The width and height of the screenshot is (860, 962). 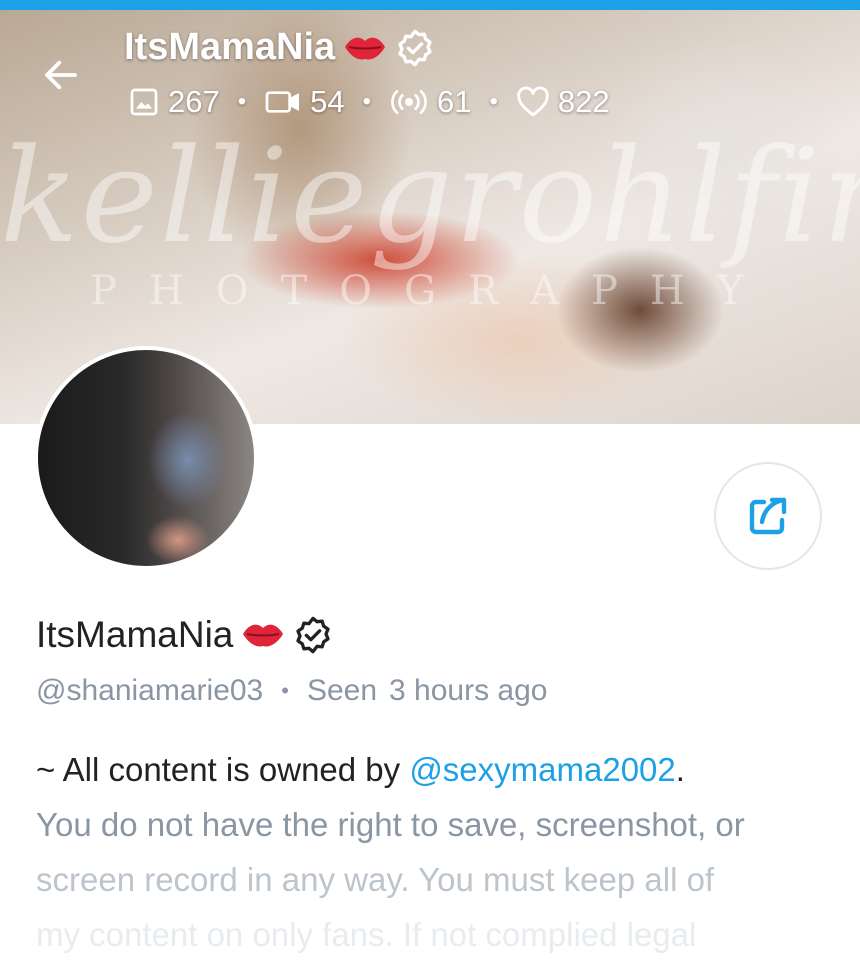 I want to click on profile-title: ItsMamaNia, so click(x=184, y=635).